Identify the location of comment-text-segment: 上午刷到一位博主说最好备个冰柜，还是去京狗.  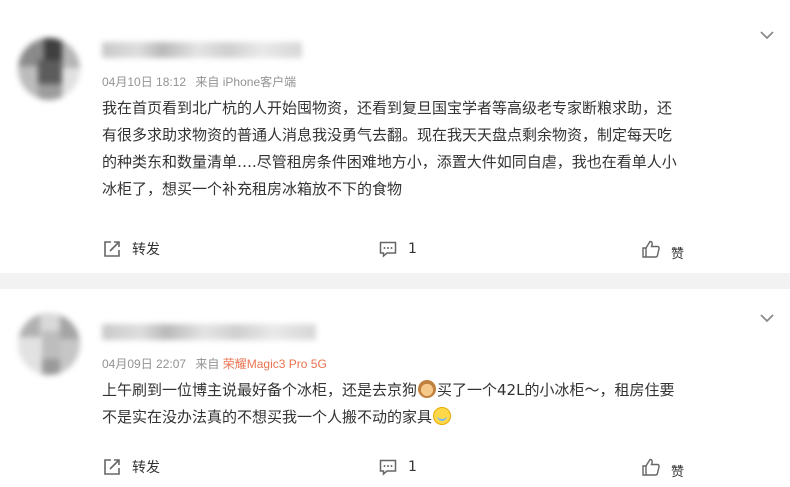
(260, 390).